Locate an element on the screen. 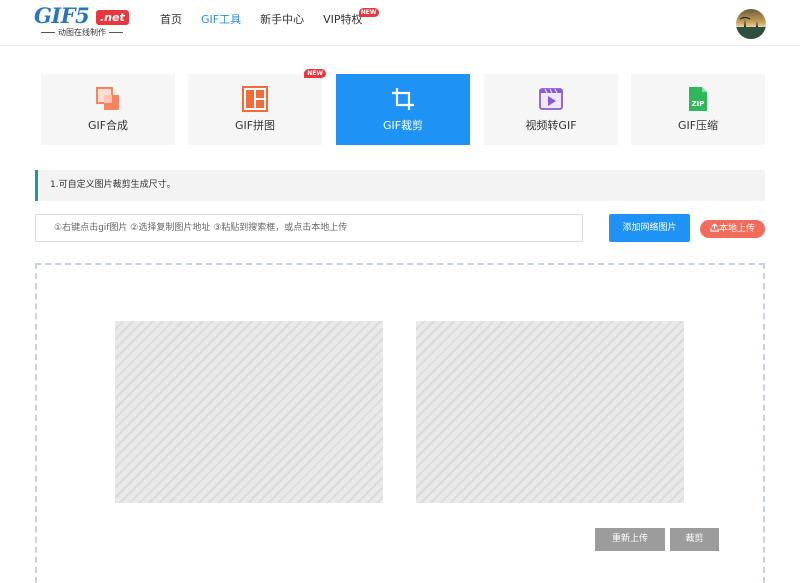  merge-icon is located at coordinates (107, 98).